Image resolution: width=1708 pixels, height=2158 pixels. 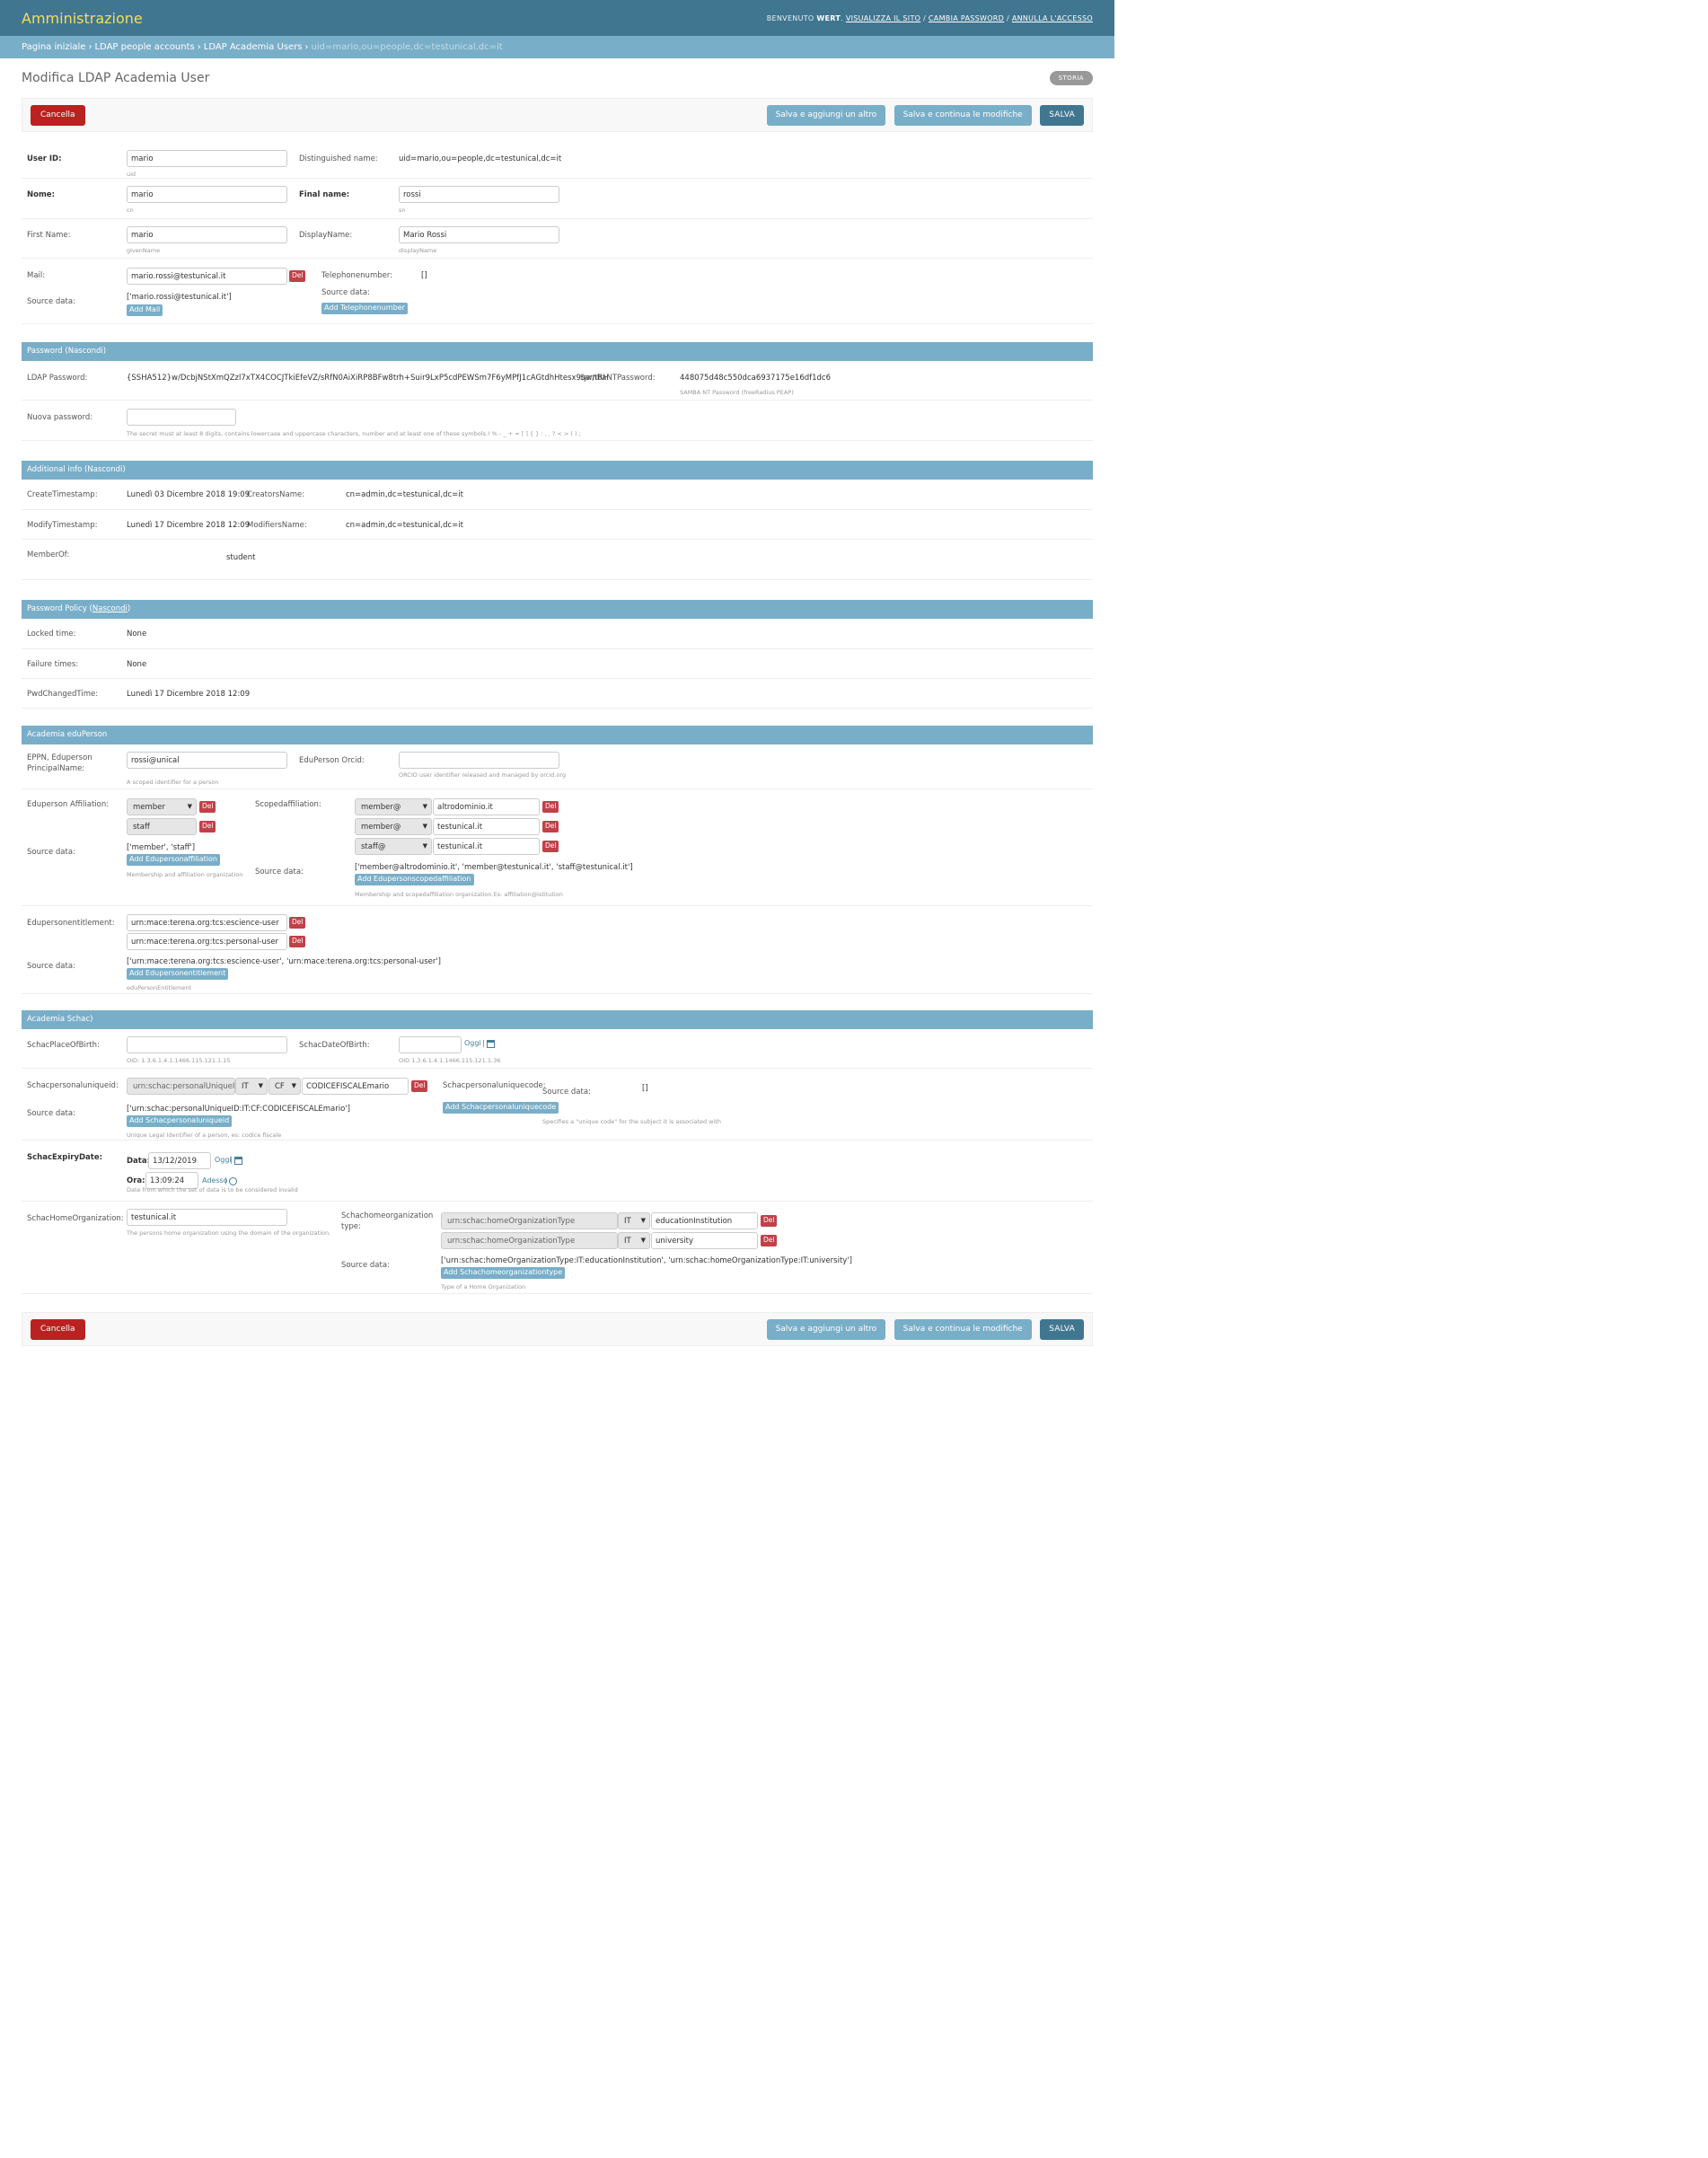 I want to click on add-unique-code-button: Add Schacpersonaluniquecode, so click(x=501, y=1108).